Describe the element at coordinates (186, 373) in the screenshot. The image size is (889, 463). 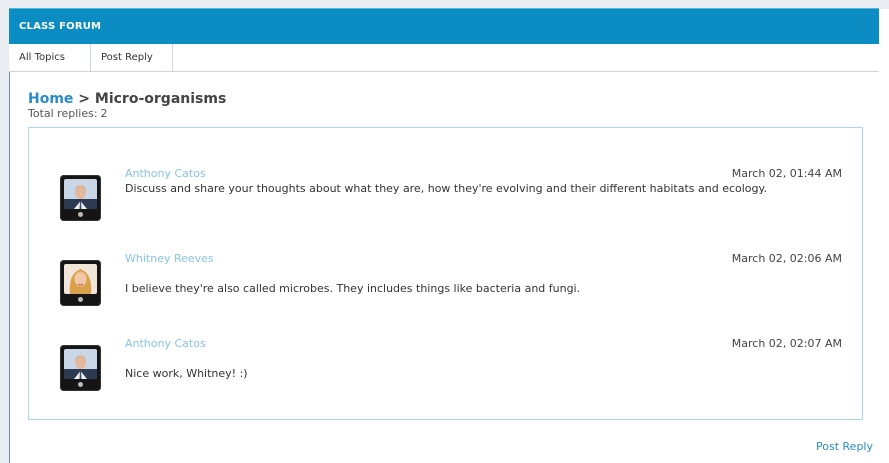
I see `post-message: Nice work, Whitney! :)` at that location.